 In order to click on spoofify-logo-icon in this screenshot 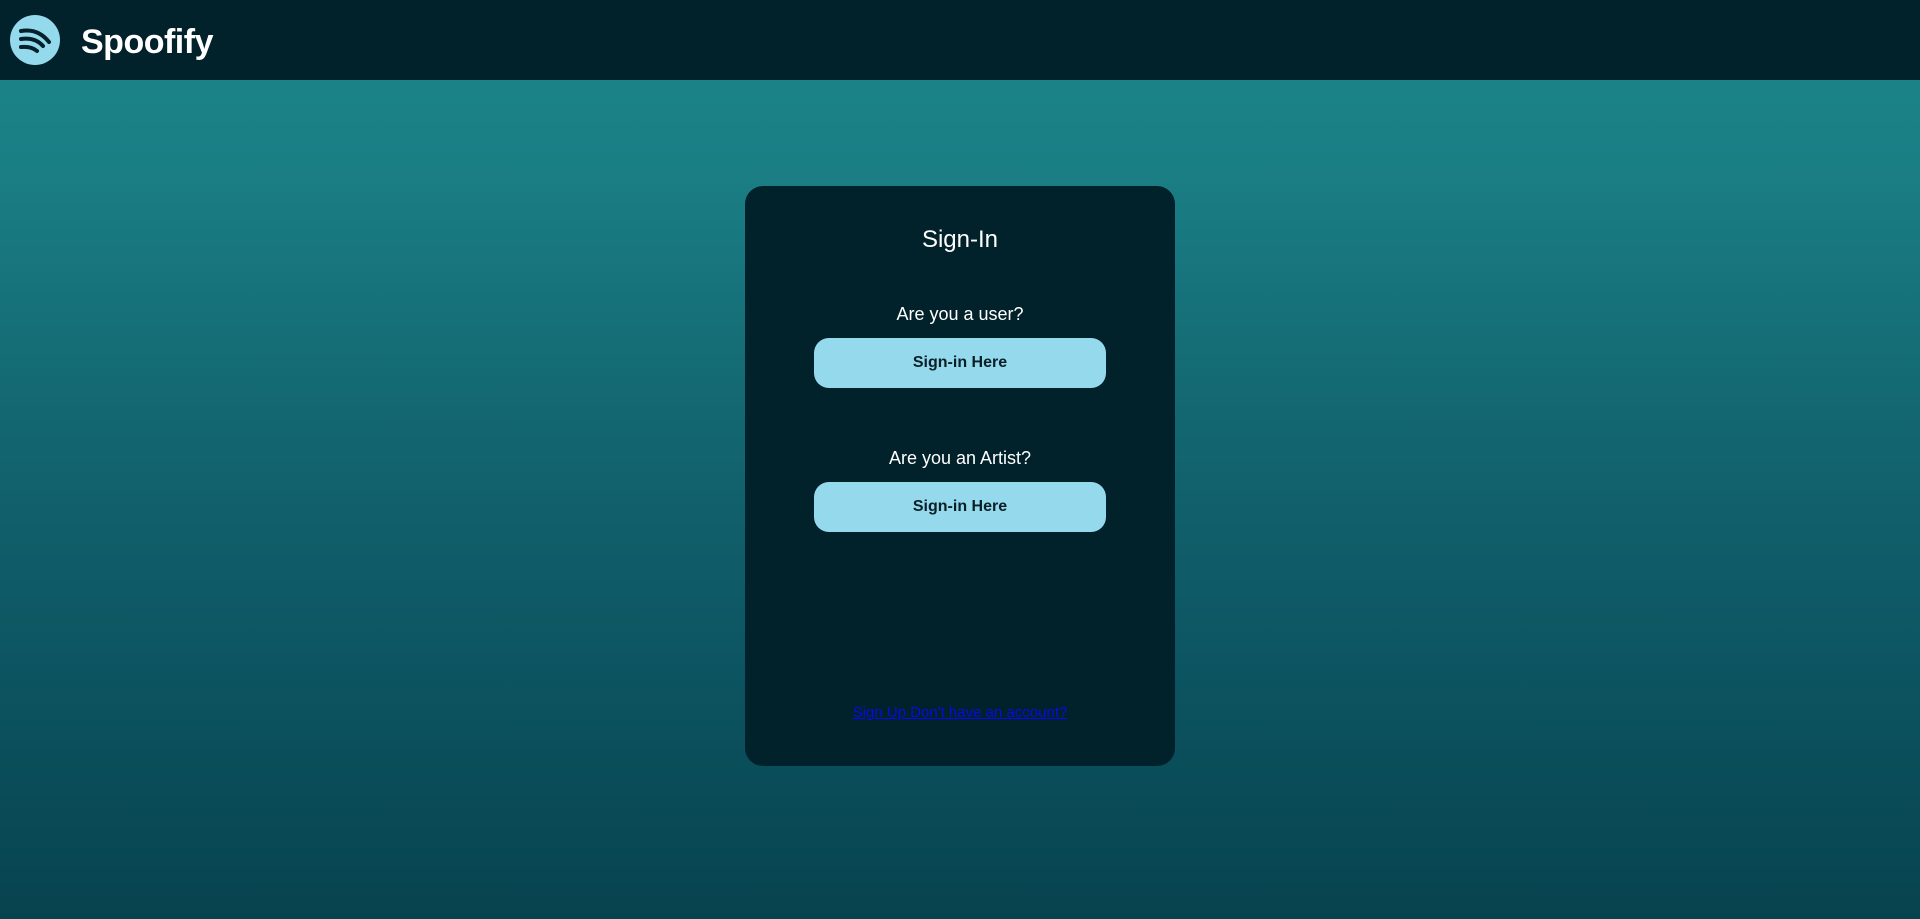, I will do `click(35, 40)`.